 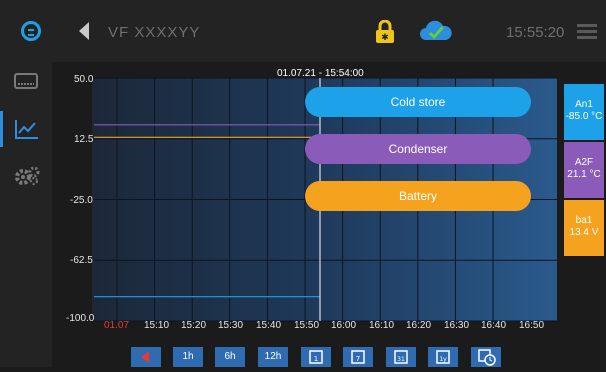 What do you see at coordinates (587, 32) in the screenshot?
I see `menu-icon` at bounding box center [587, 32].